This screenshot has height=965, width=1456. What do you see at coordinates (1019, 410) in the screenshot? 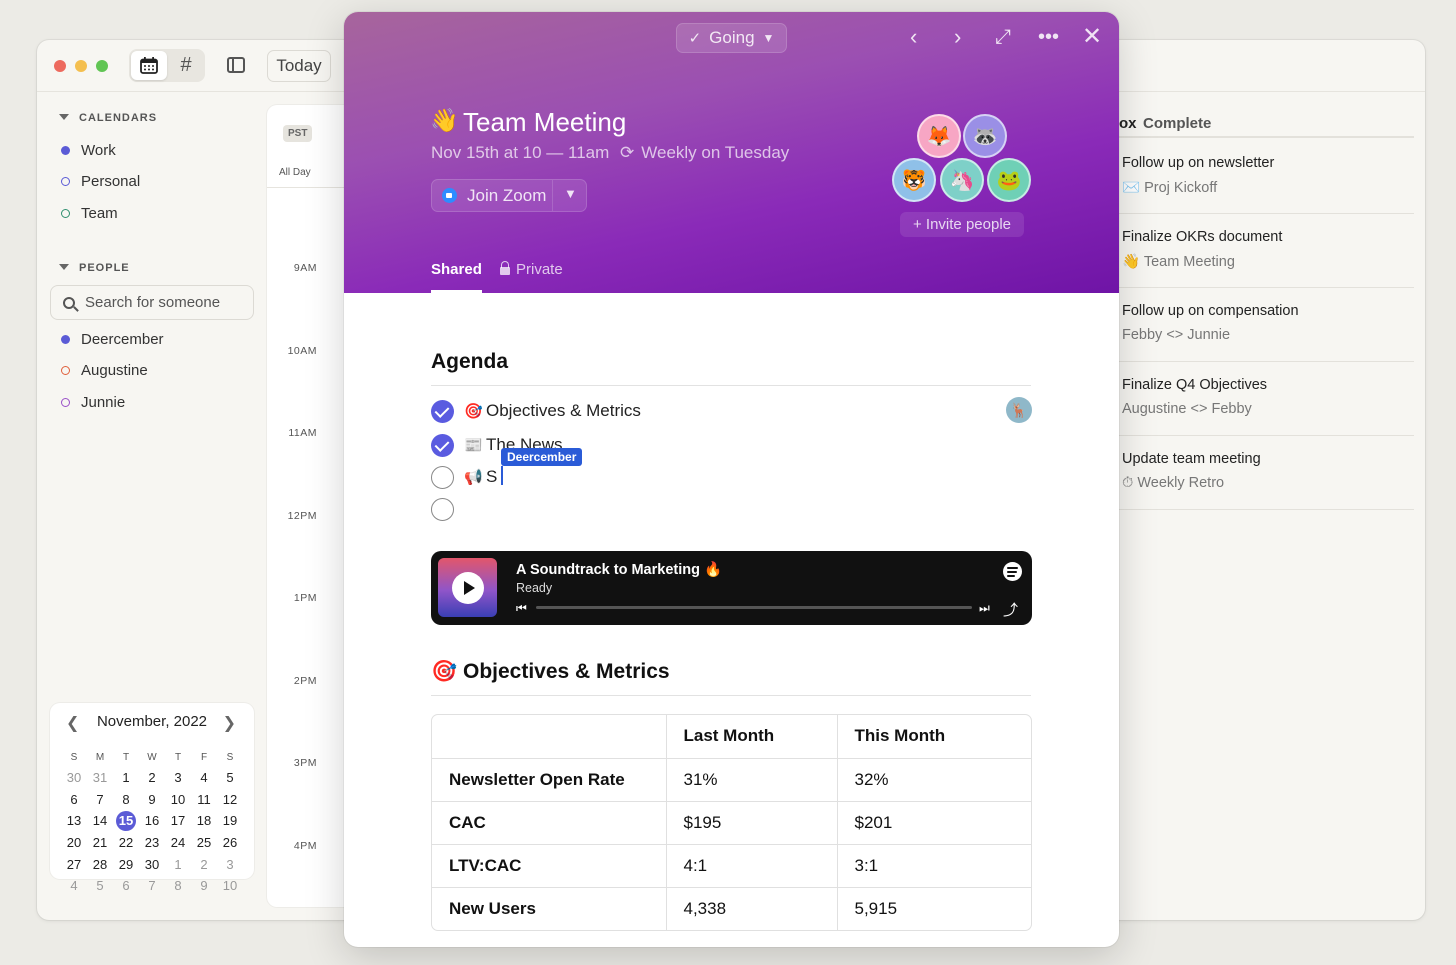
I see `assignee-avatar: 🦌` at bounding box center [1019, 410].